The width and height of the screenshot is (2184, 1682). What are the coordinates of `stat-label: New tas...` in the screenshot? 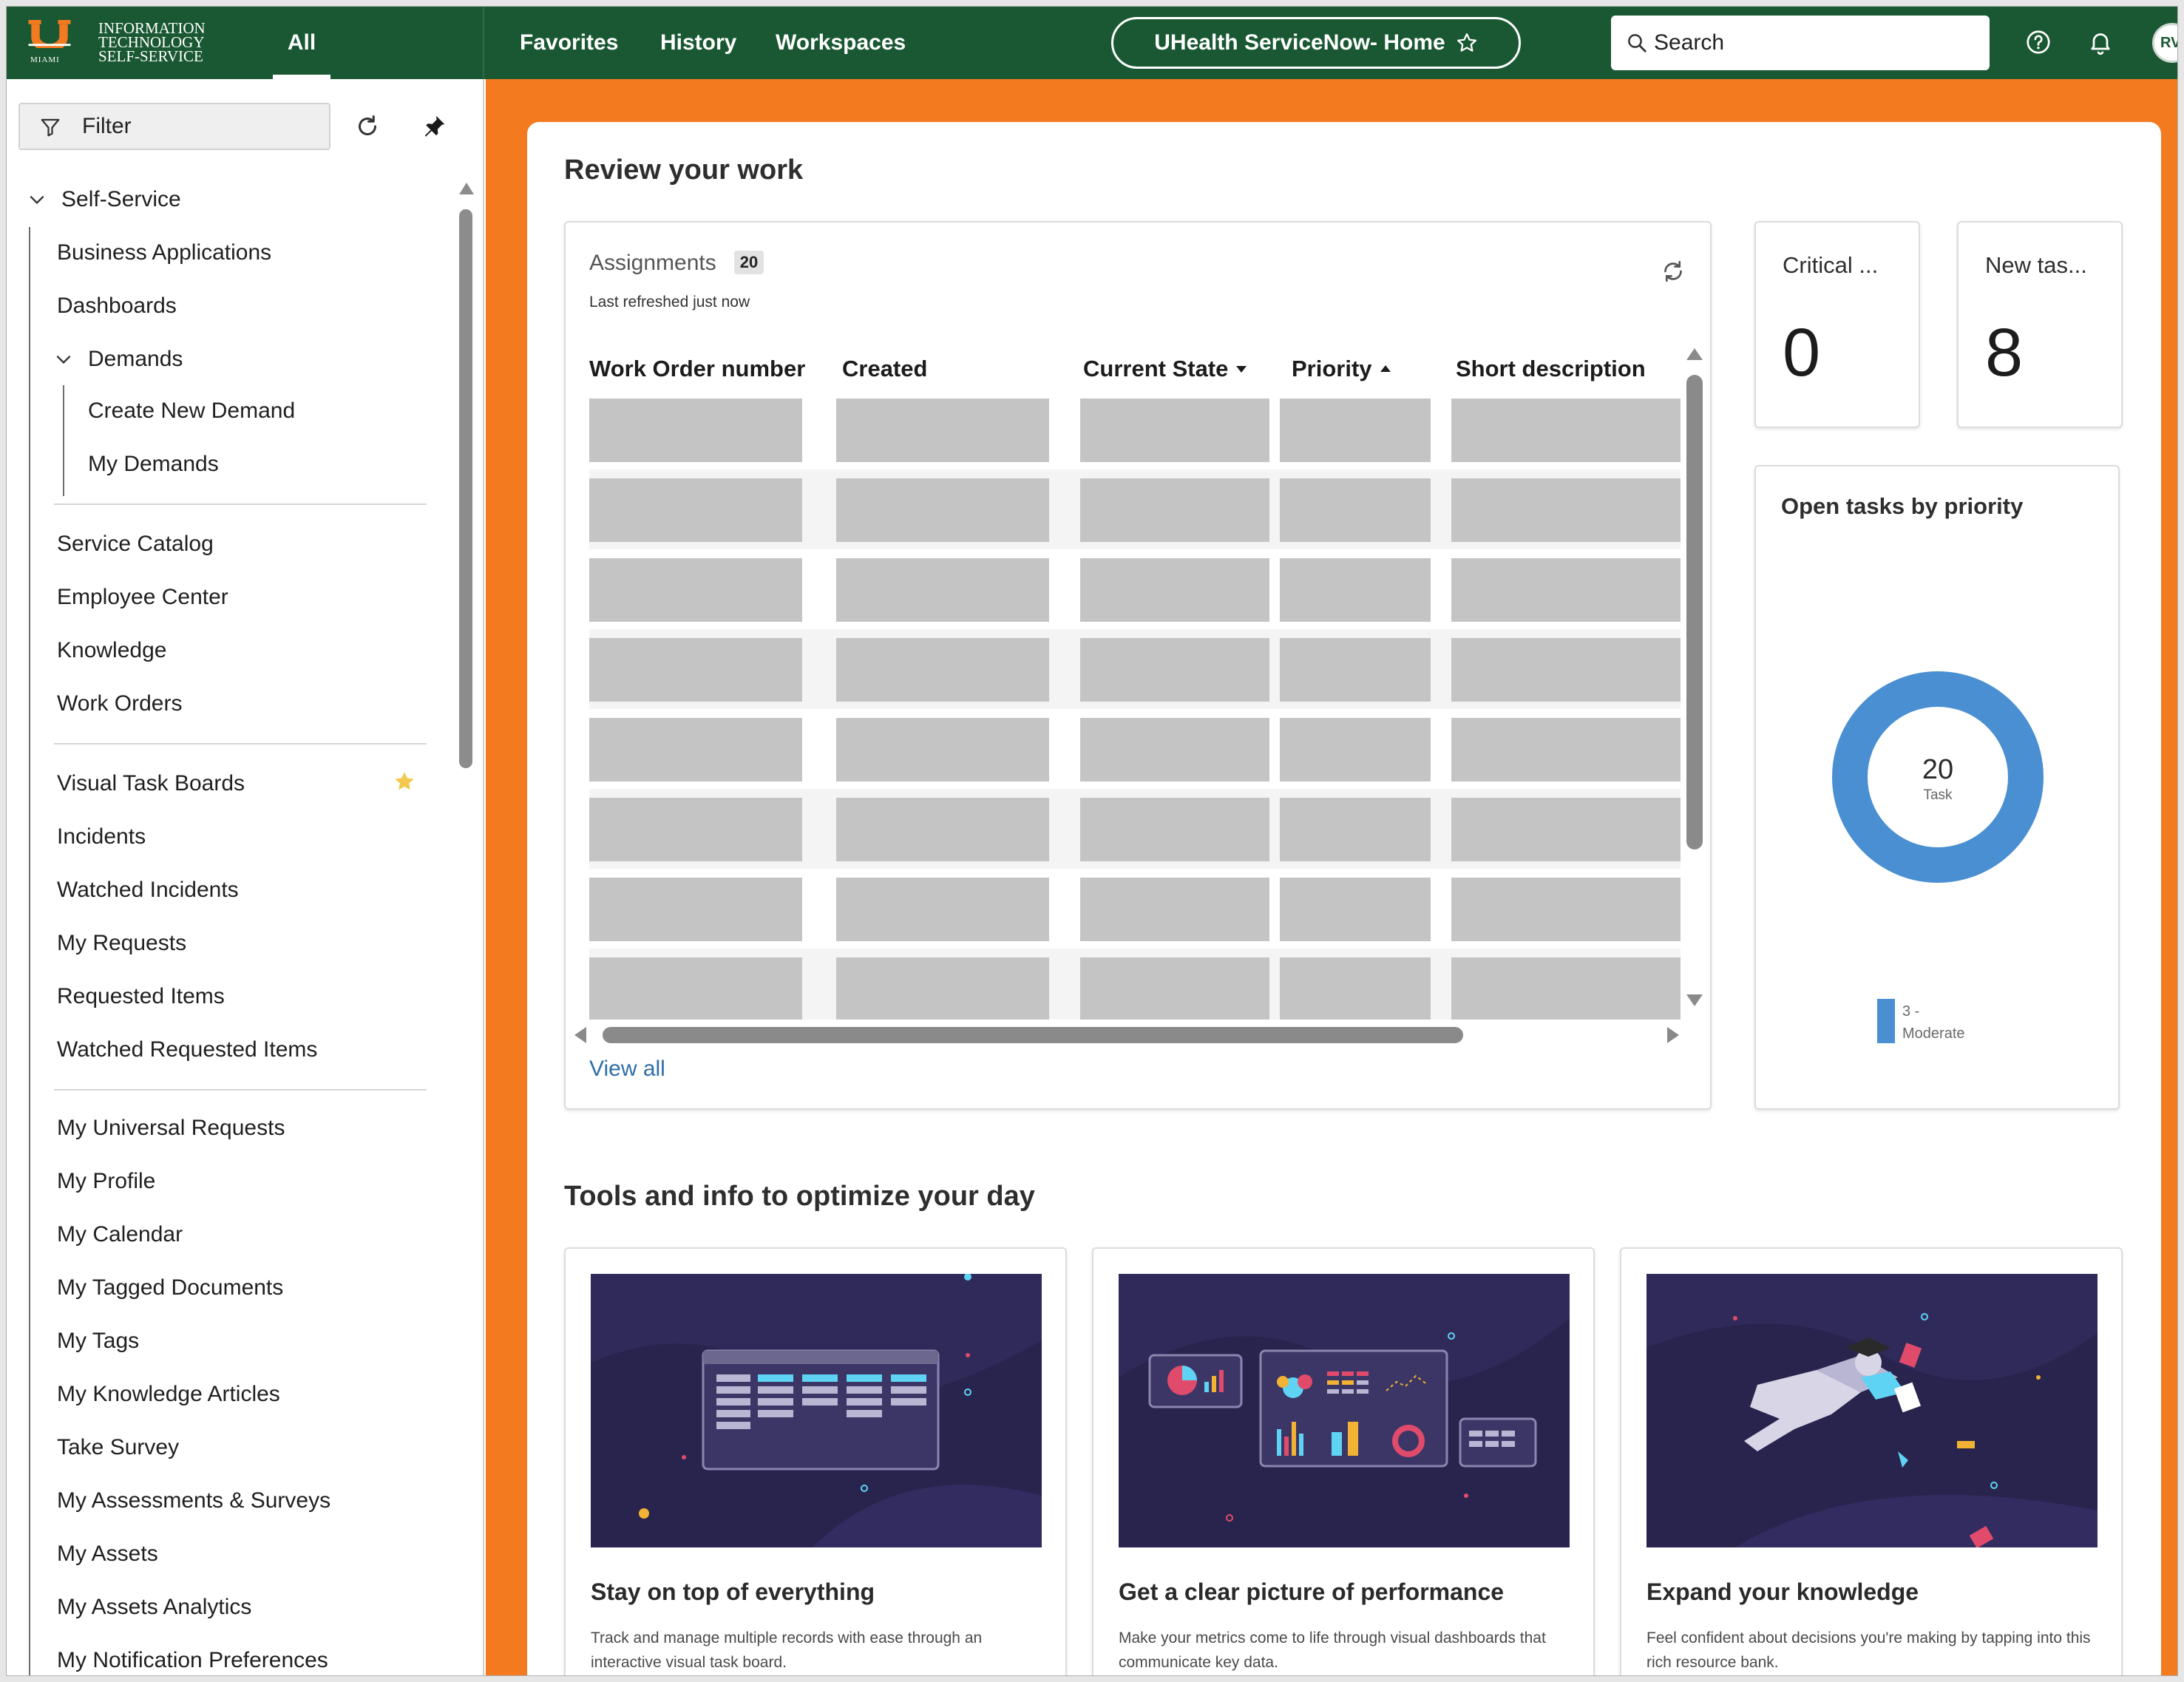 It's located at (2036, 265).